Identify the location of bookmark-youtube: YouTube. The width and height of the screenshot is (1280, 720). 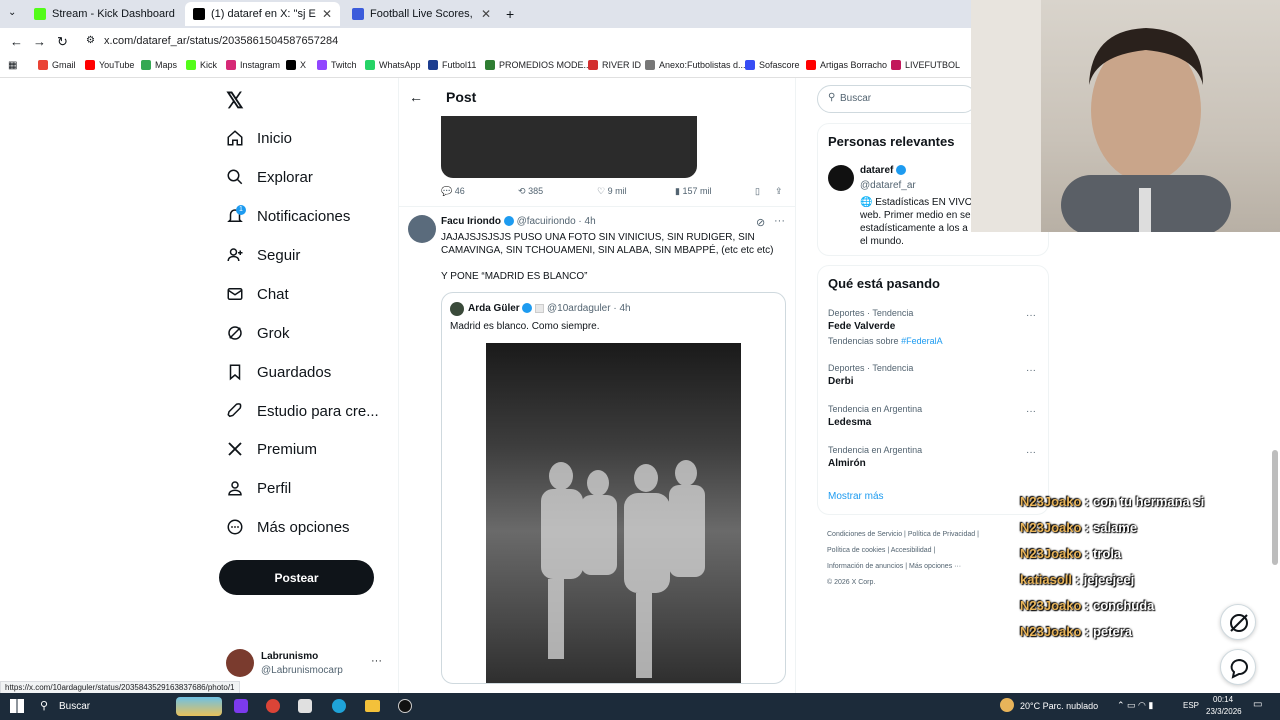
(109, 65).